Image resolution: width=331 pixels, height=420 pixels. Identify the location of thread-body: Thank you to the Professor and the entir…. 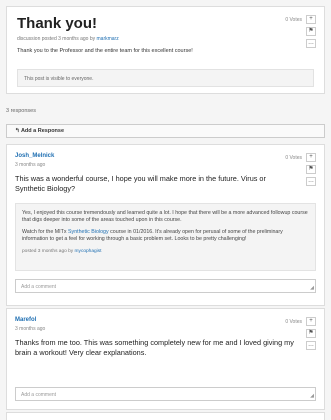
(105, 51).